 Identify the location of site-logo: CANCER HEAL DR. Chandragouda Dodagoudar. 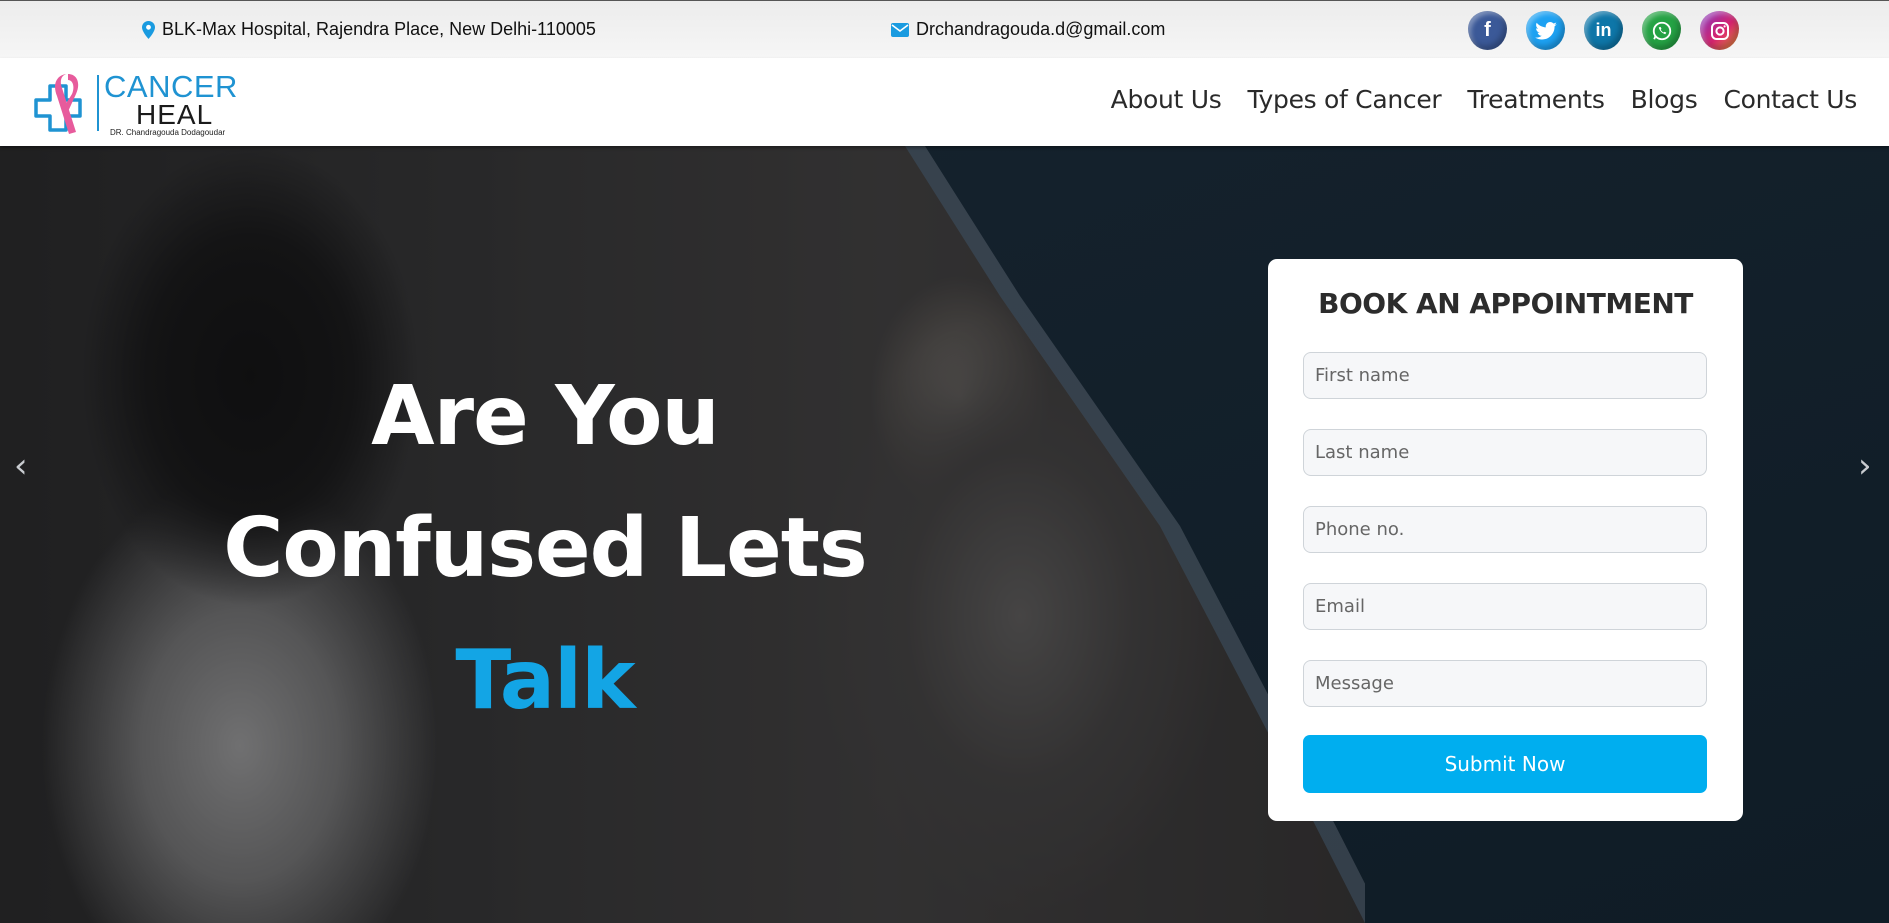
(137, 104).